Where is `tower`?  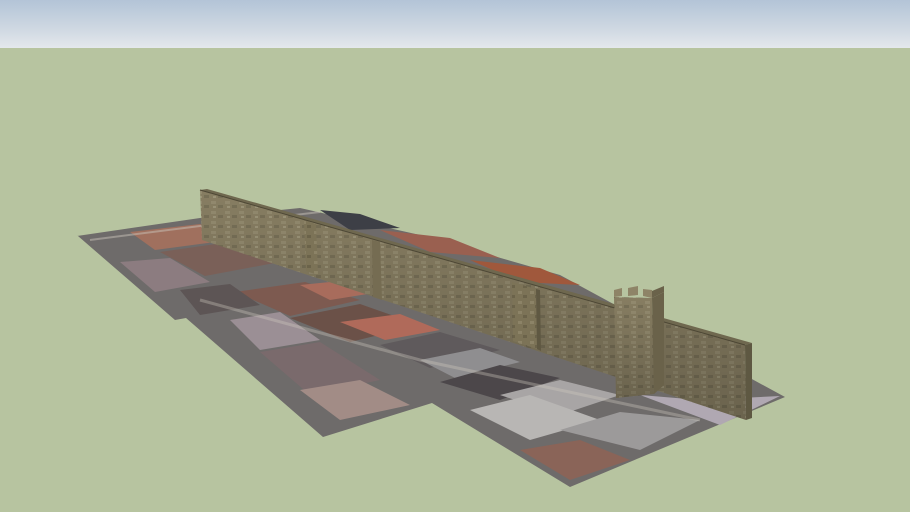
tower is located at coordinates (639, 342).